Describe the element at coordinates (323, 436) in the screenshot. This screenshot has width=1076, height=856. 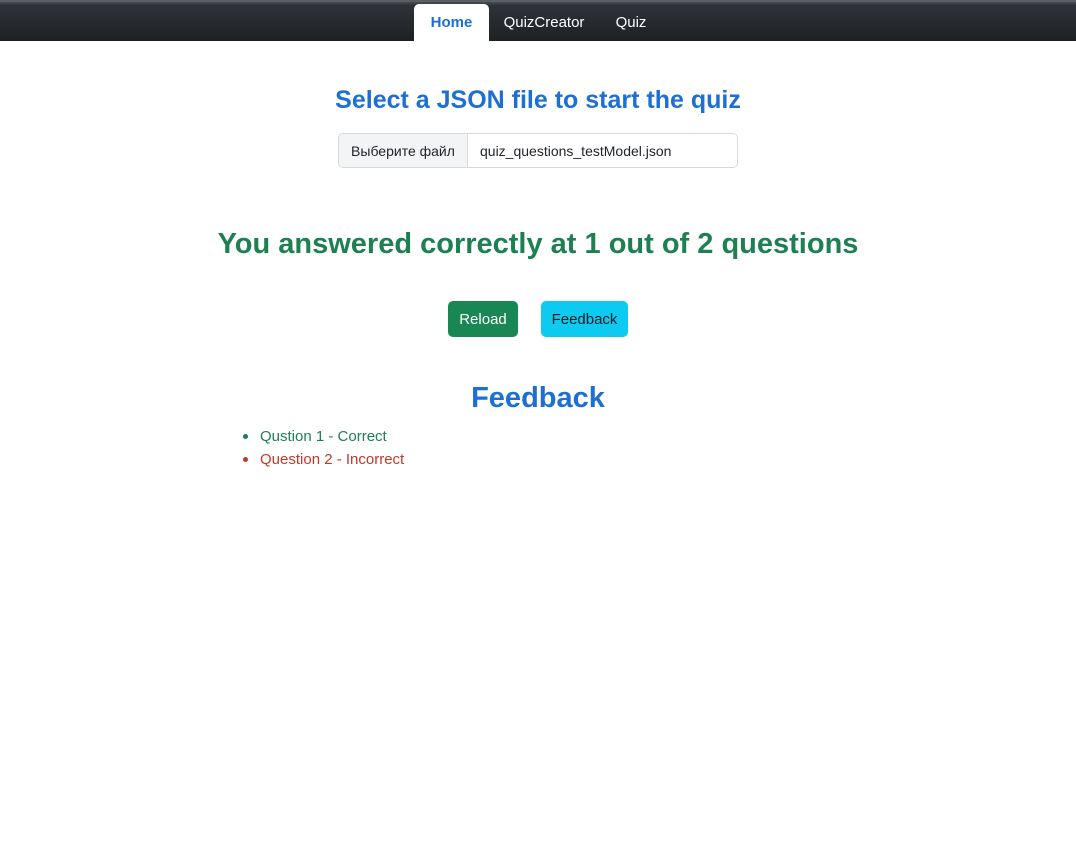
I see `feedback-item-text: Qustion 1 - Correct` at that location.